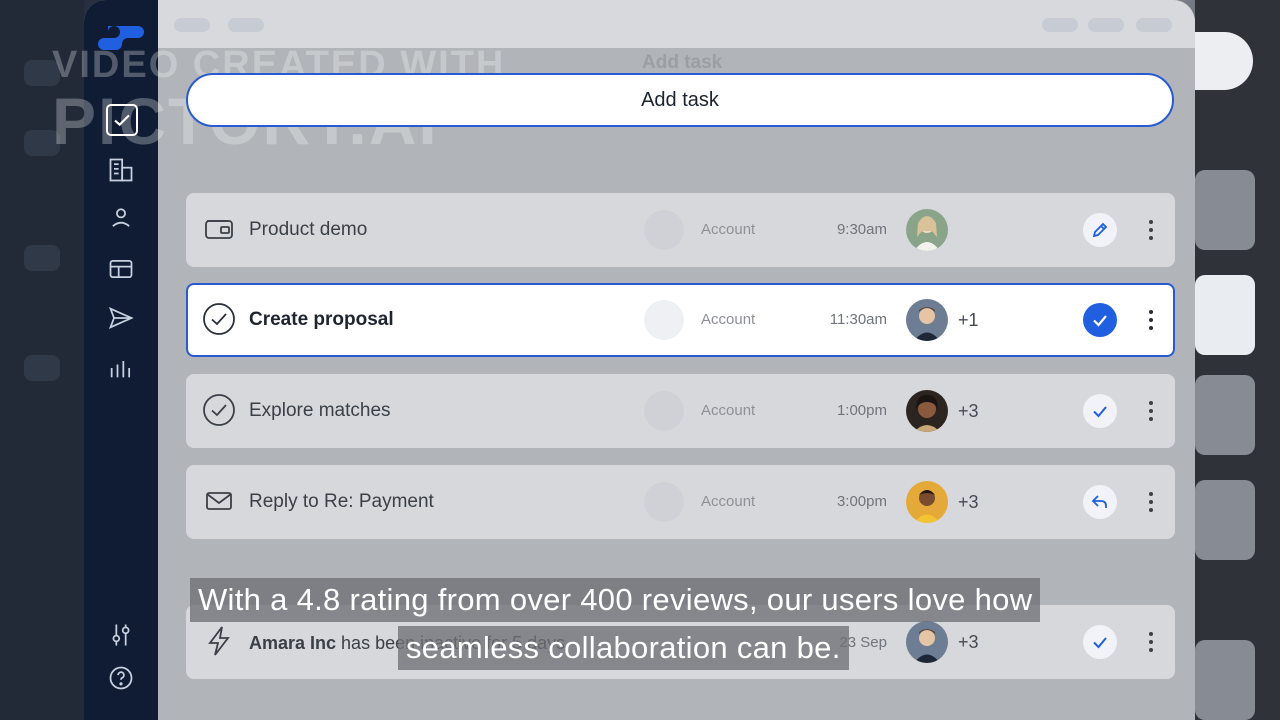  I want to click on lightning-icon, so click(219, 641).